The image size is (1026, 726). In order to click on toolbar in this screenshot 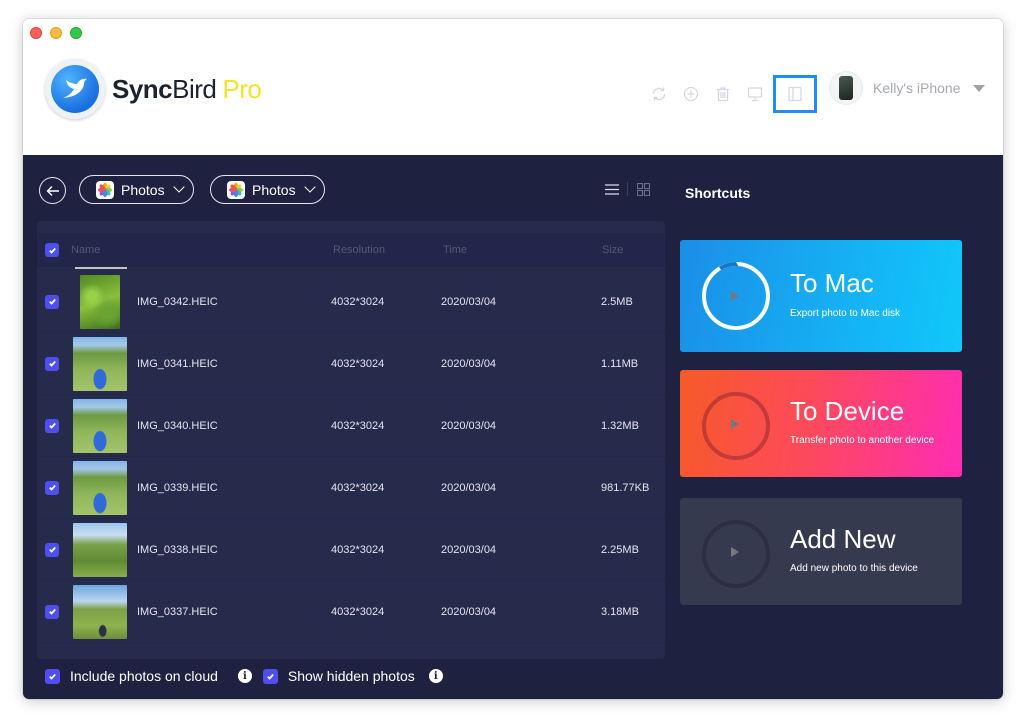, I will do `click(730, 94)`.